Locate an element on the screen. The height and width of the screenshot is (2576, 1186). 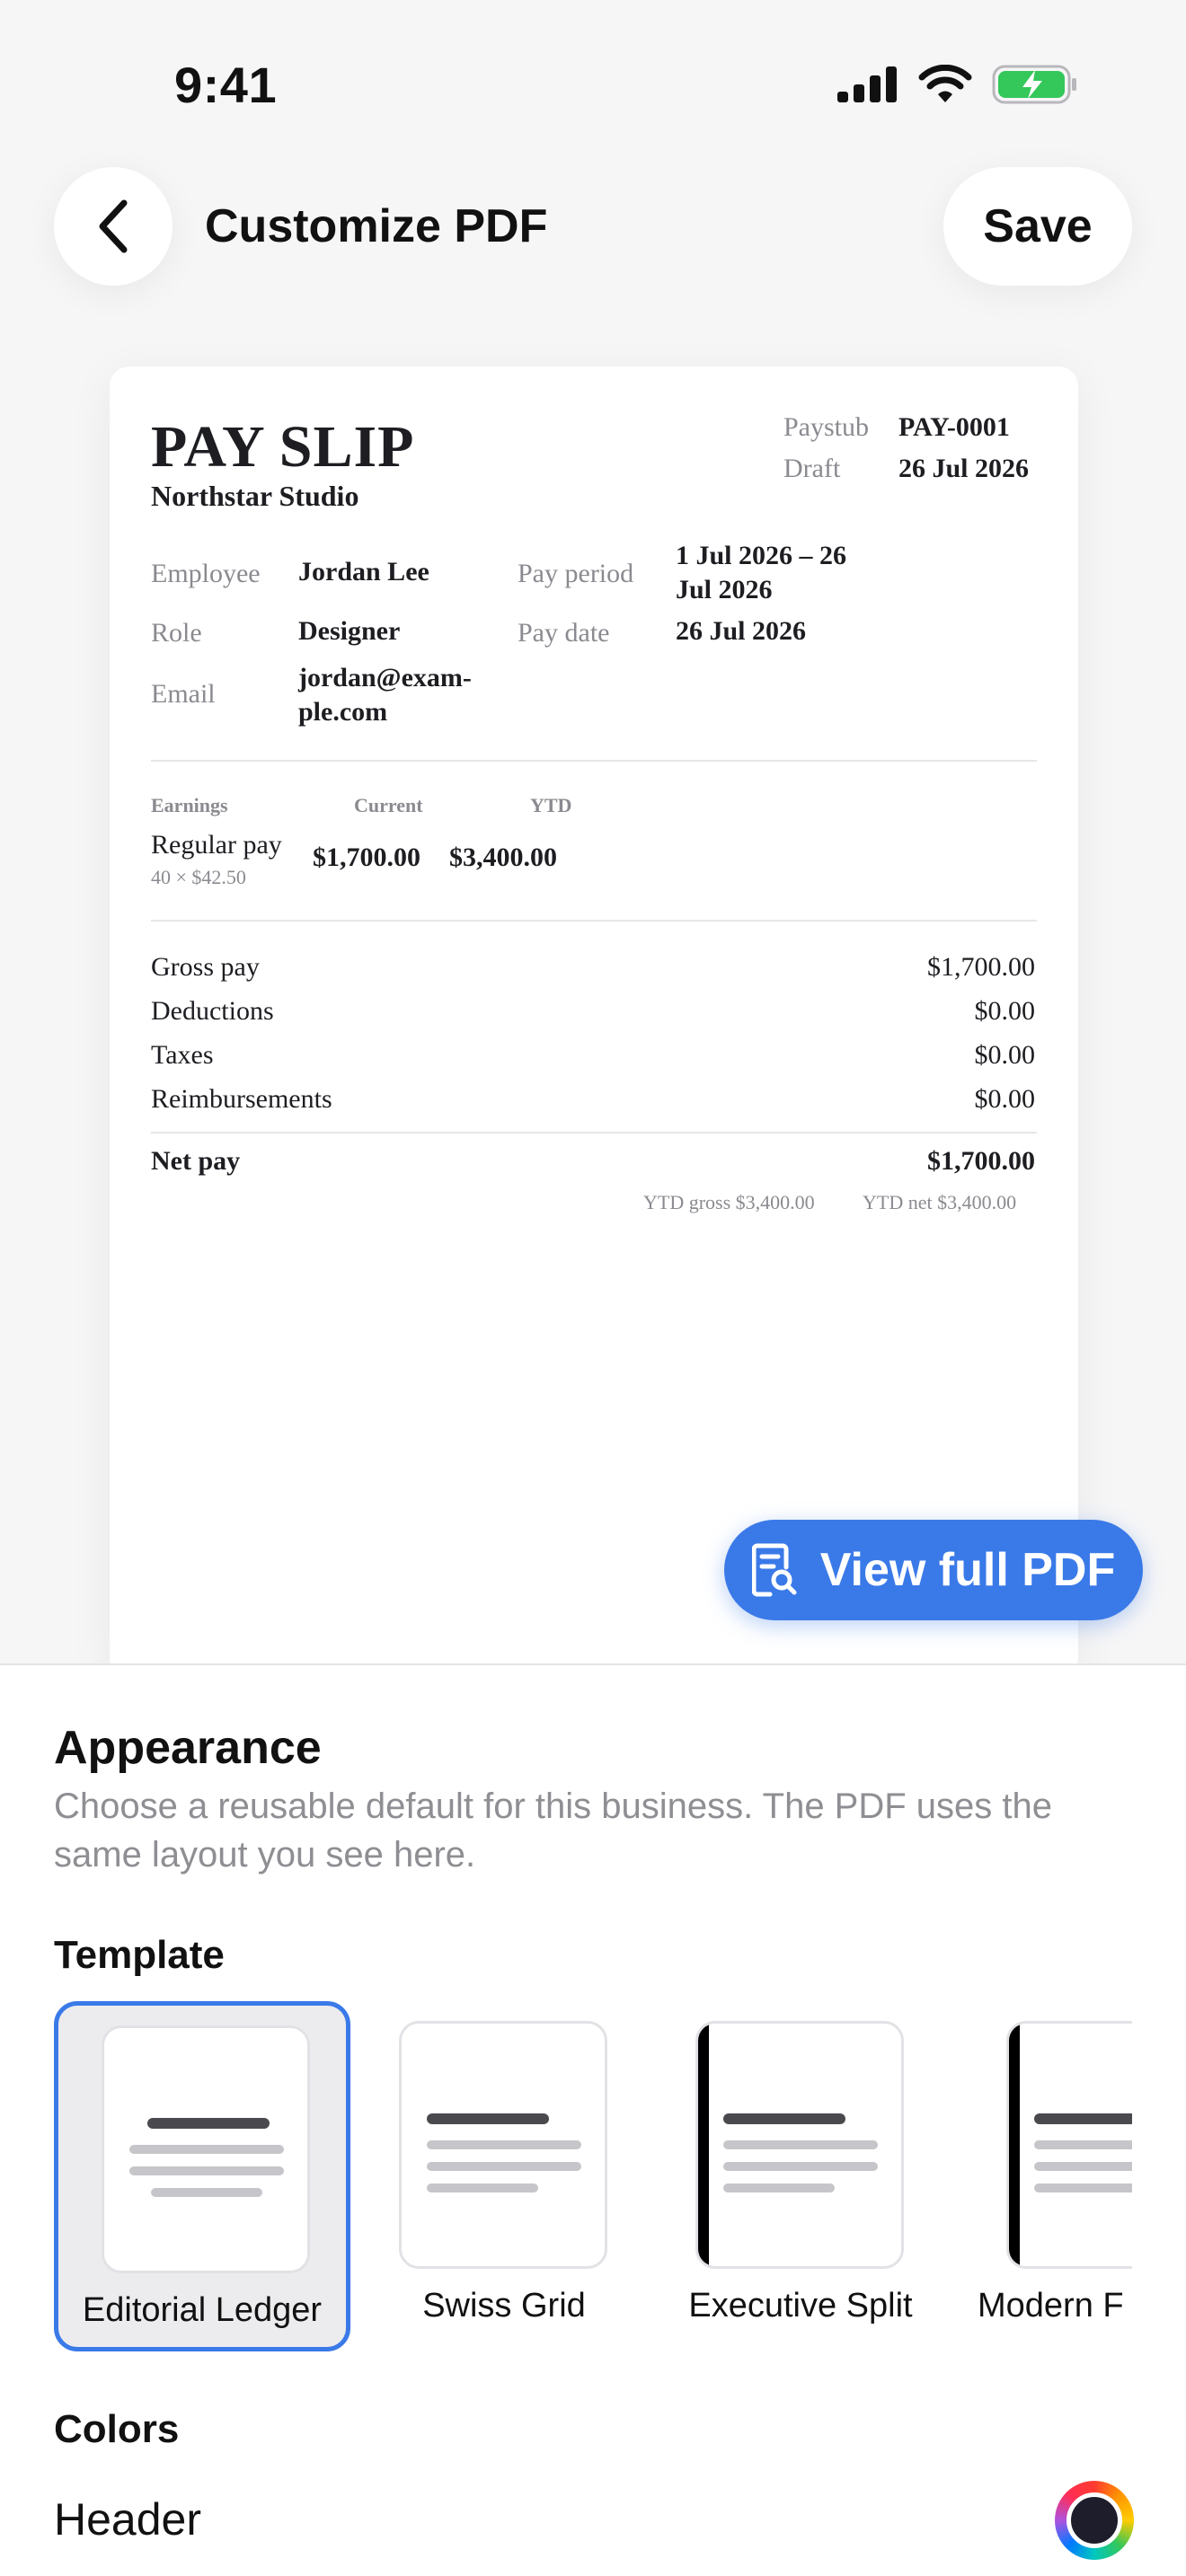
meta-value: 26 Jul 2026 is located at coordinates (964, 468).